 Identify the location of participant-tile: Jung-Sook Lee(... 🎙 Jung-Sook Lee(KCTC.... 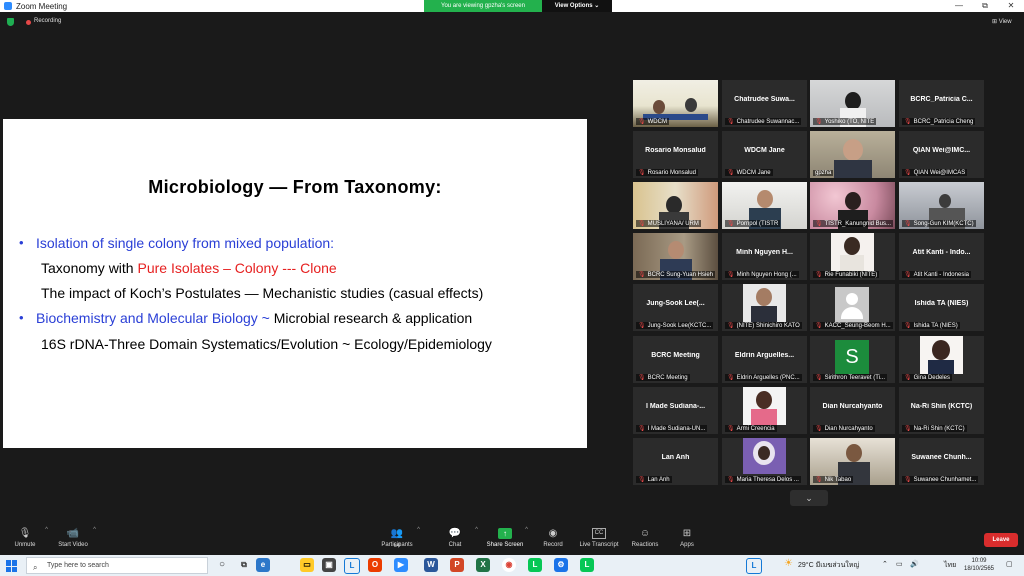
(675, 307).